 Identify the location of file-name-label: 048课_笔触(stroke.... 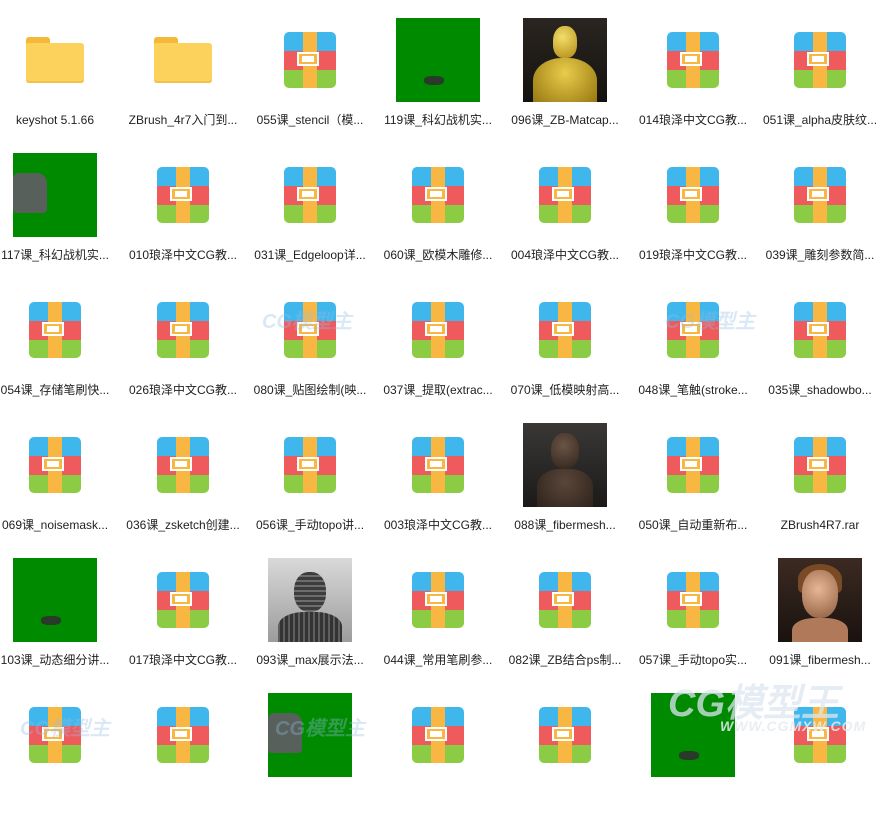
(693, 390).